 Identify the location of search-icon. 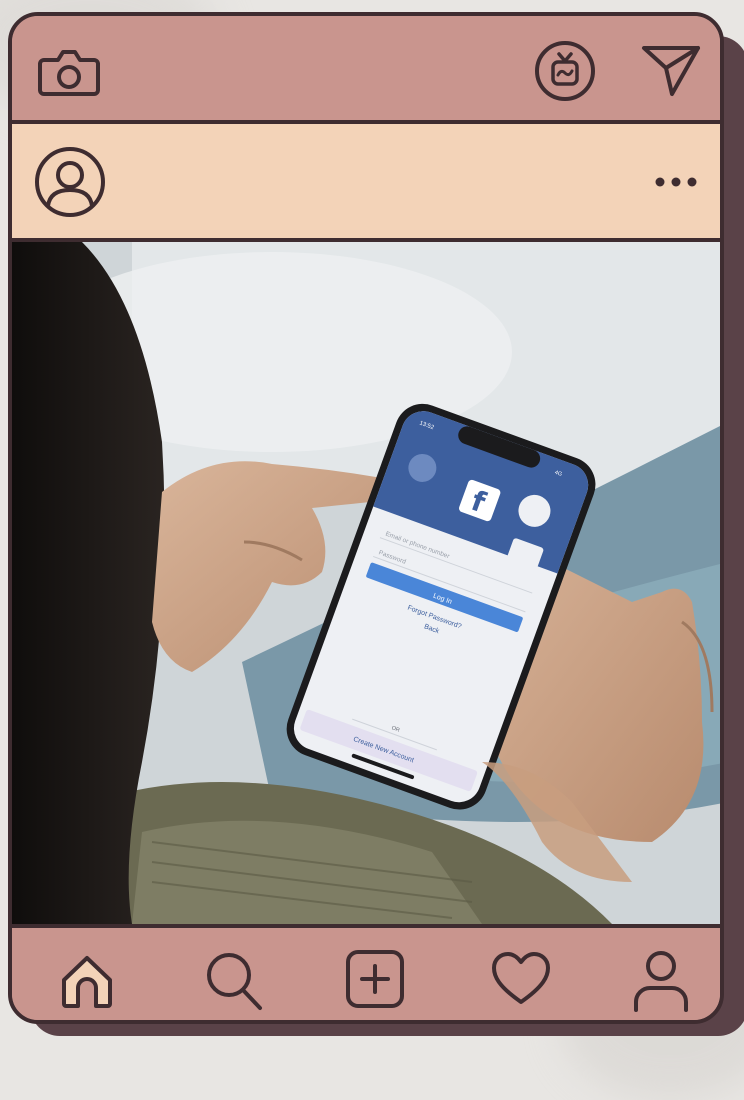
(233, 981).